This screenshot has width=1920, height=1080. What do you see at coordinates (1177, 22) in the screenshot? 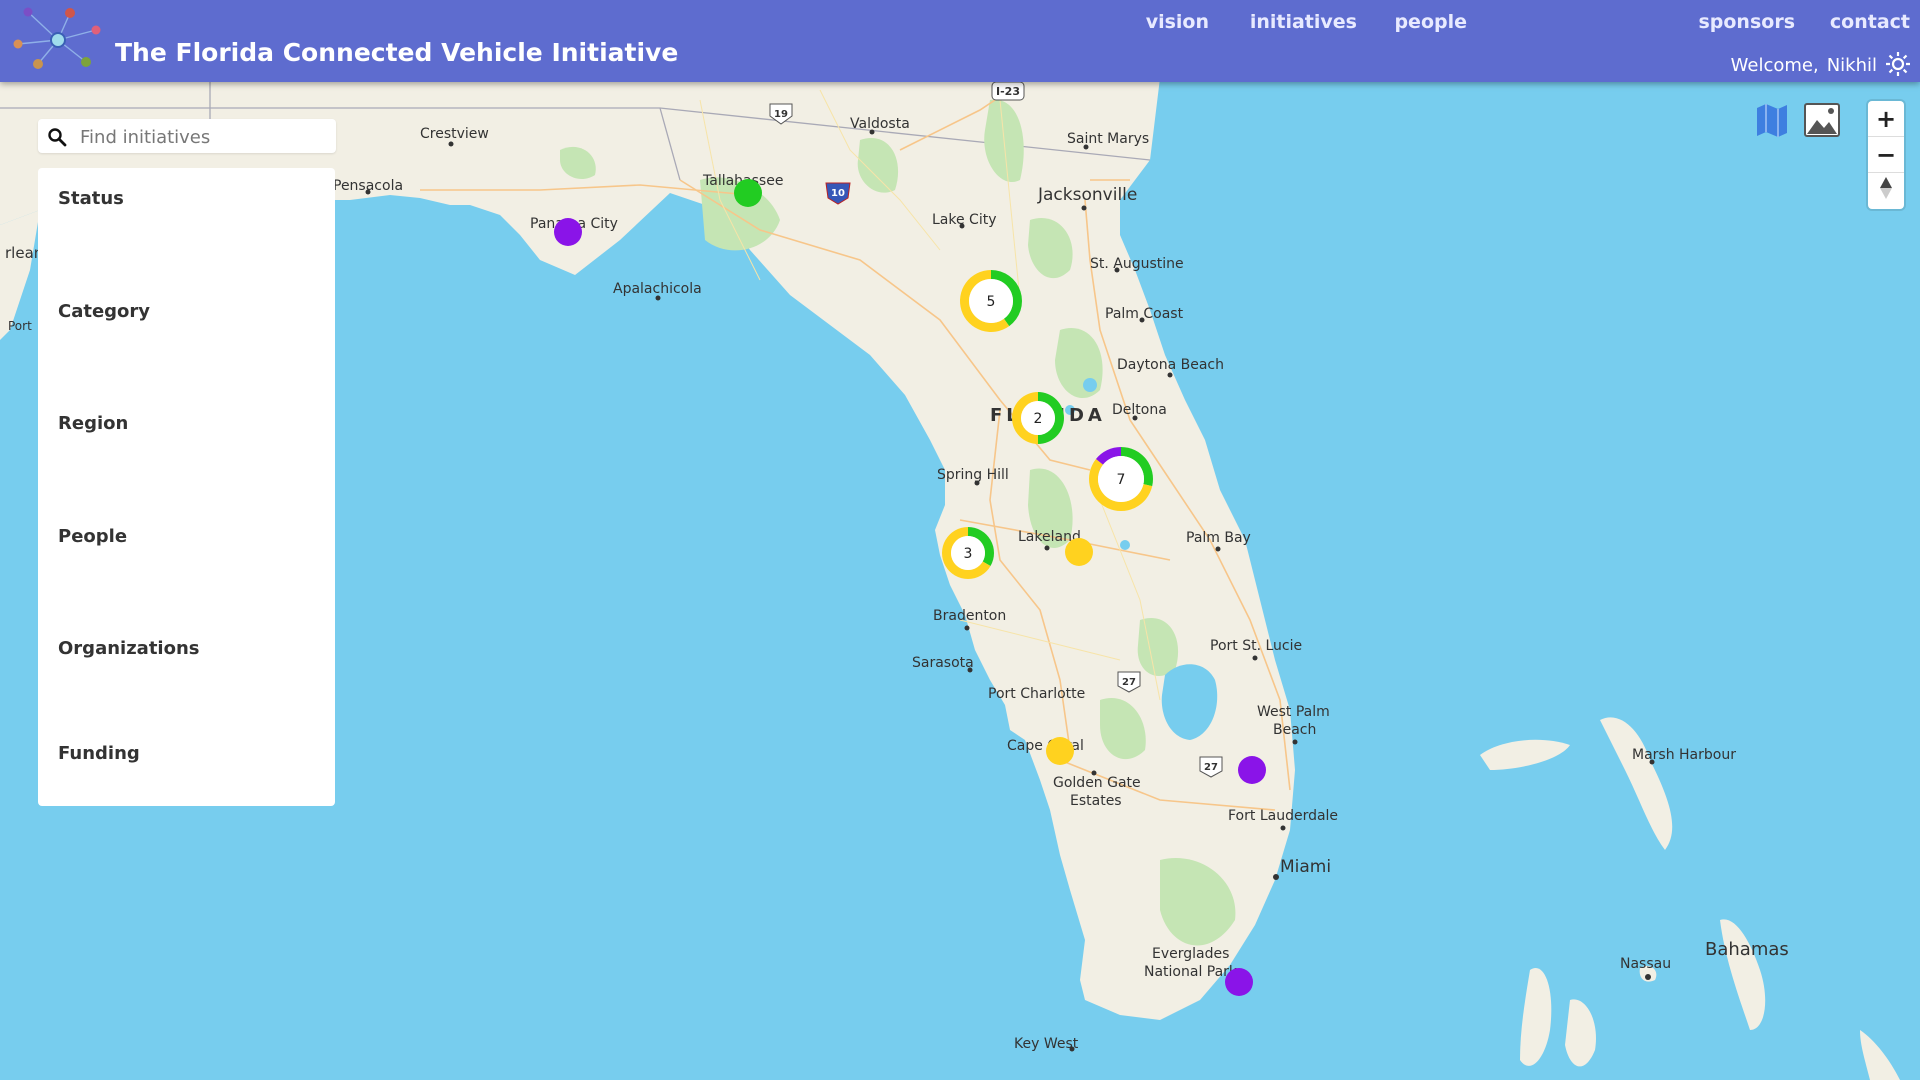
I see `nav-vision: vision` at bounding box center [1177, 22].